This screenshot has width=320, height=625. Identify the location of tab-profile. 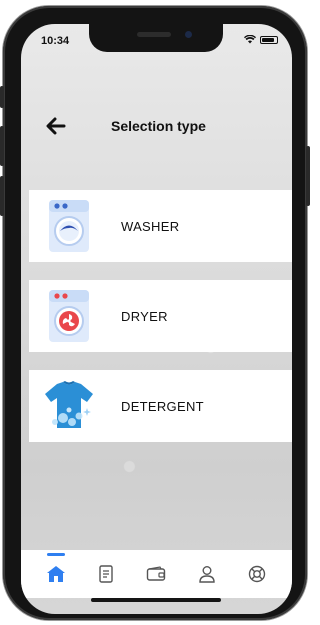
(207, 574).